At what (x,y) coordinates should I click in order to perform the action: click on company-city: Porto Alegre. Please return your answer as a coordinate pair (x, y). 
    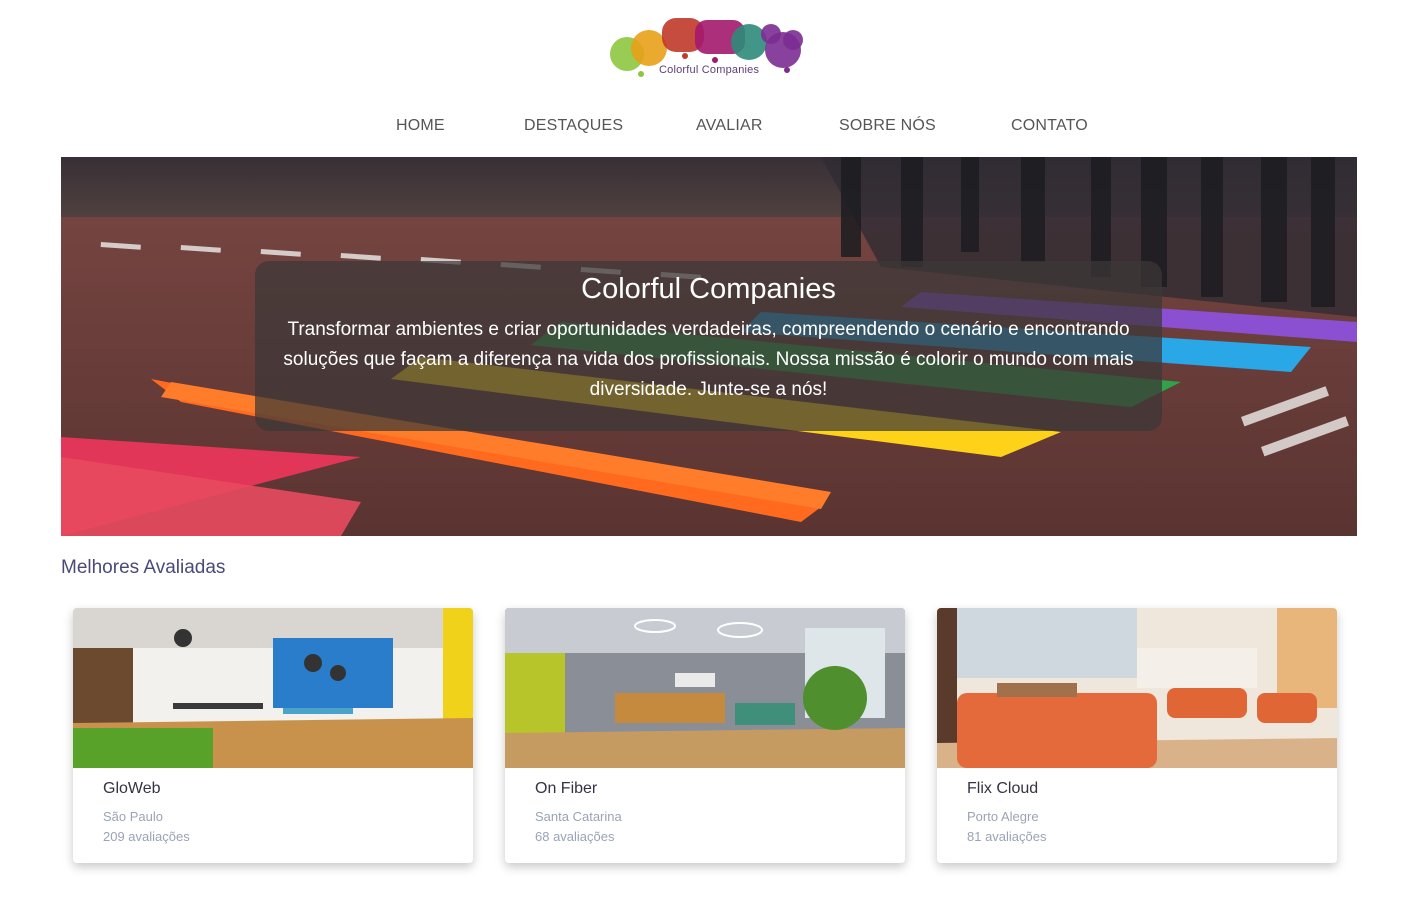
    Looking at the image, I should click on (1003, 816).